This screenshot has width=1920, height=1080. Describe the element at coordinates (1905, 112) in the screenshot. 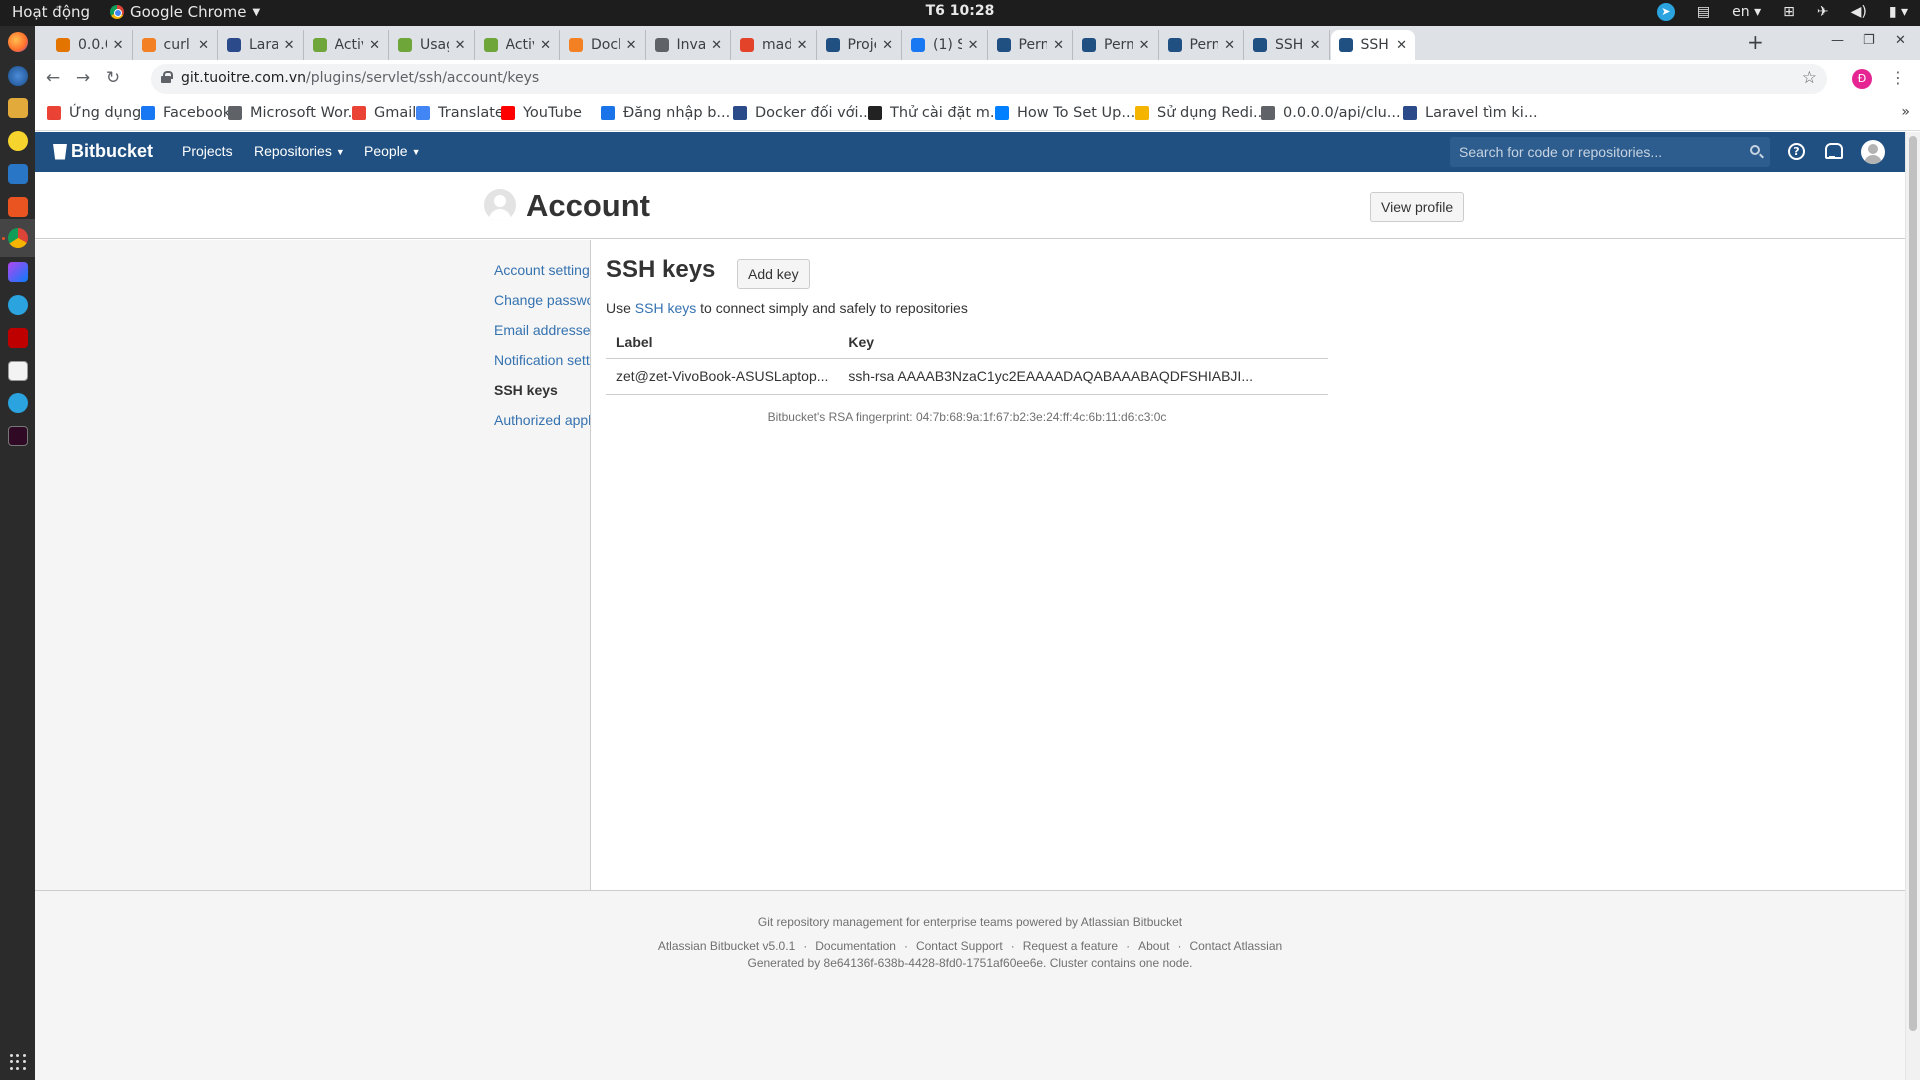

I see `bookmarks-overflow-button: »` at that location.